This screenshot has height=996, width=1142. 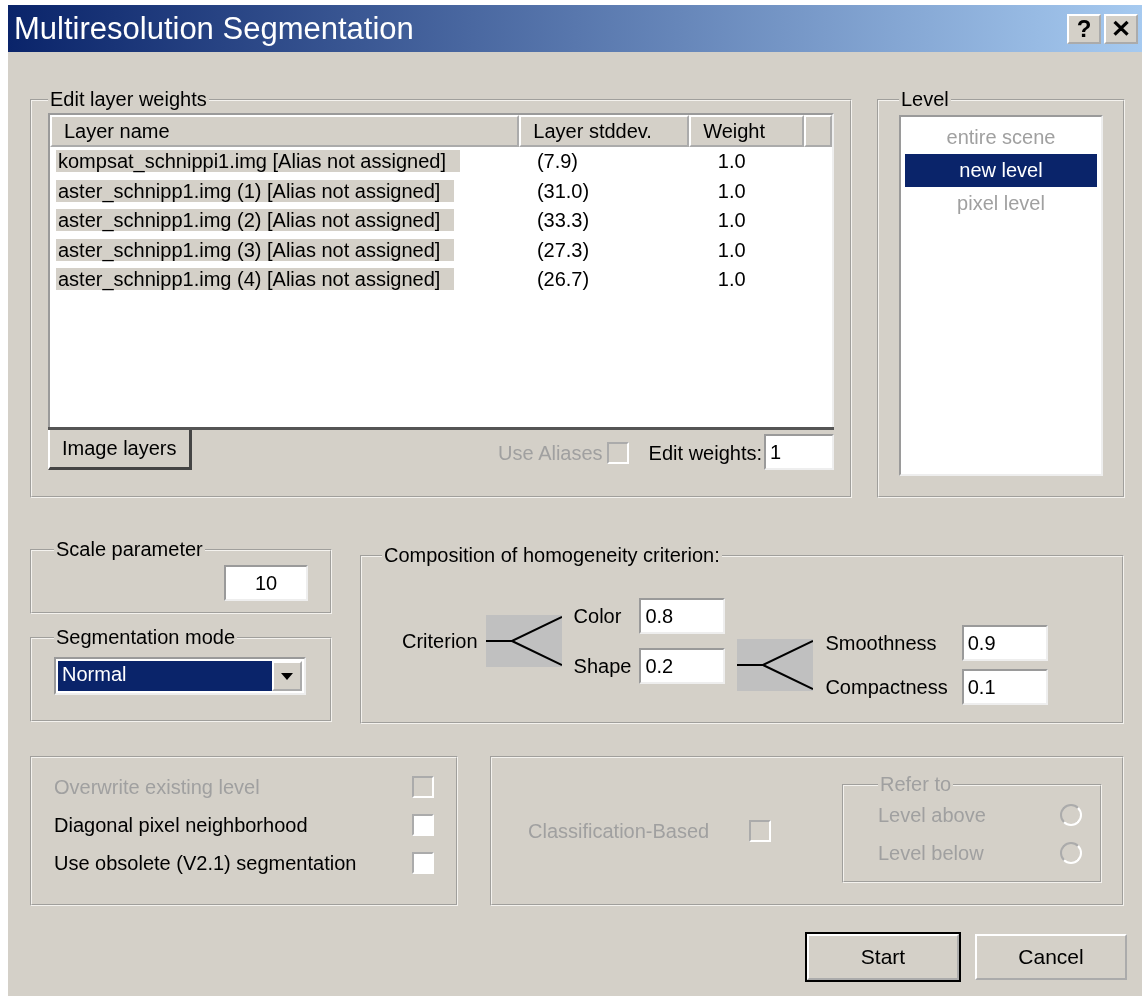 What do you see at coordinates (180, 676) in the screenshot?
I see `dropdown: Normal` at bounding box center [180, 676].